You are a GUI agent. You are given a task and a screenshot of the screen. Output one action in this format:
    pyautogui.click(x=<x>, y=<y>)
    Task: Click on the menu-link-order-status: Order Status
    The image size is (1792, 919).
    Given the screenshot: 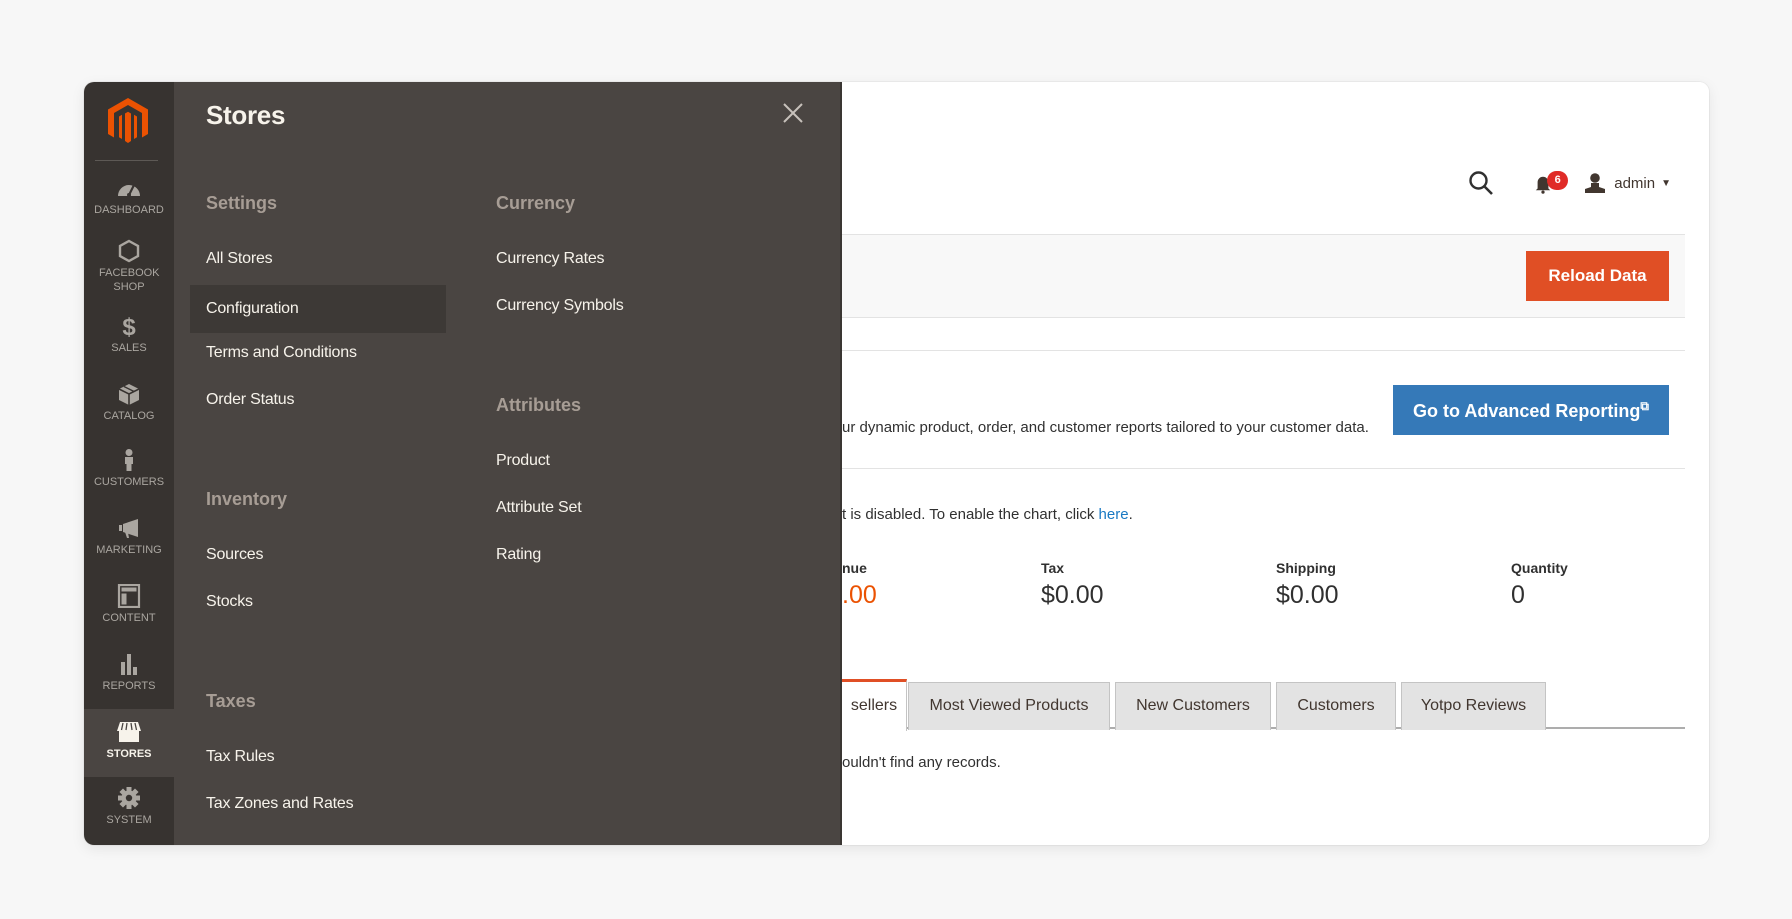 What is the action you would take?
    pyautogui.click(x=250, y=400)
    